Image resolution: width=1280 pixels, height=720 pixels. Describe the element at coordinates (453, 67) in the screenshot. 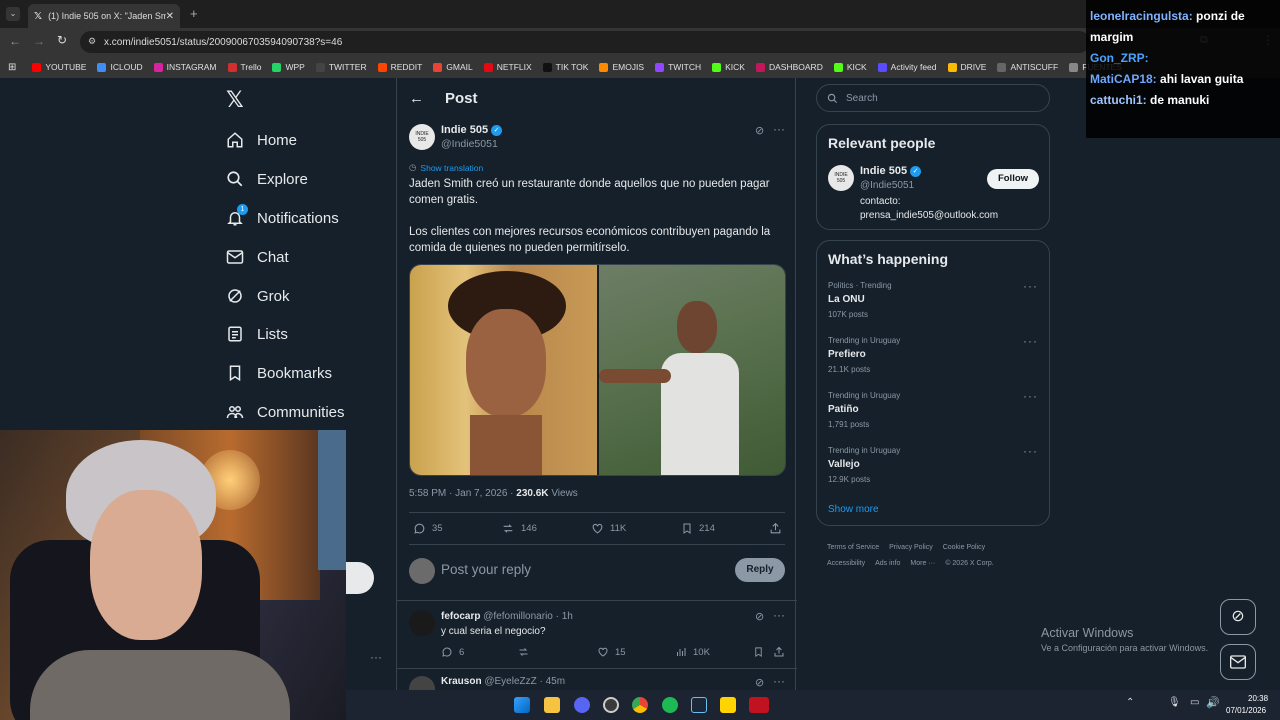

I see `bookmark-gmail: GMAIL` at that location.